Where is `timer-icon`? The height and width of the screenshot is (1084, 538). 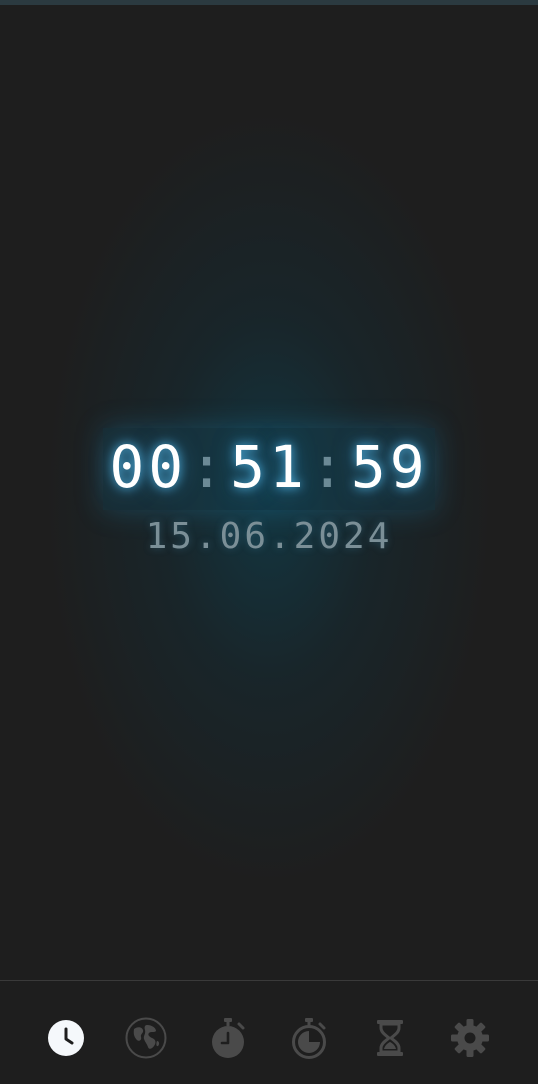
timer-icon is located at coordinates (309, 1038).